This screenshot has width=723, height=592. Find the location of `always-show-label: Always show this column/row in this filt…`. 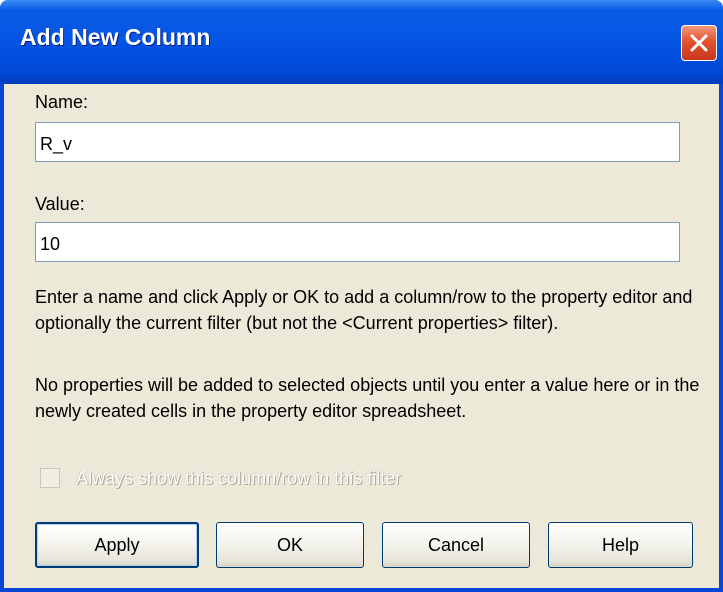

always-show-label: Always show this column/row in this filt… is located at coordinates (239, 478).